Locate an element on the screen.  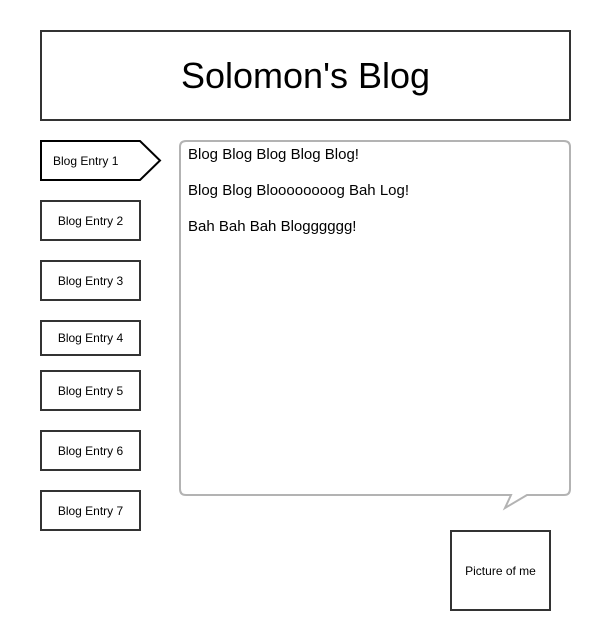
sidebar-item-blog-entry-7: Blog Entry 7 is located at coordinates (90, 510).